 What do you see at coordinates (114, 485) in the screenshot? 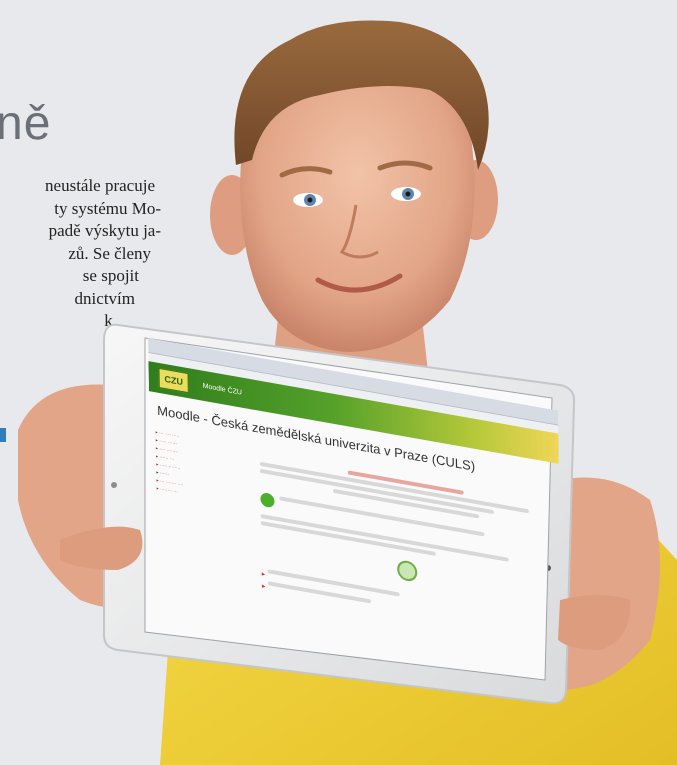
I see `tablet-camera` at bounding box center [114, 485].